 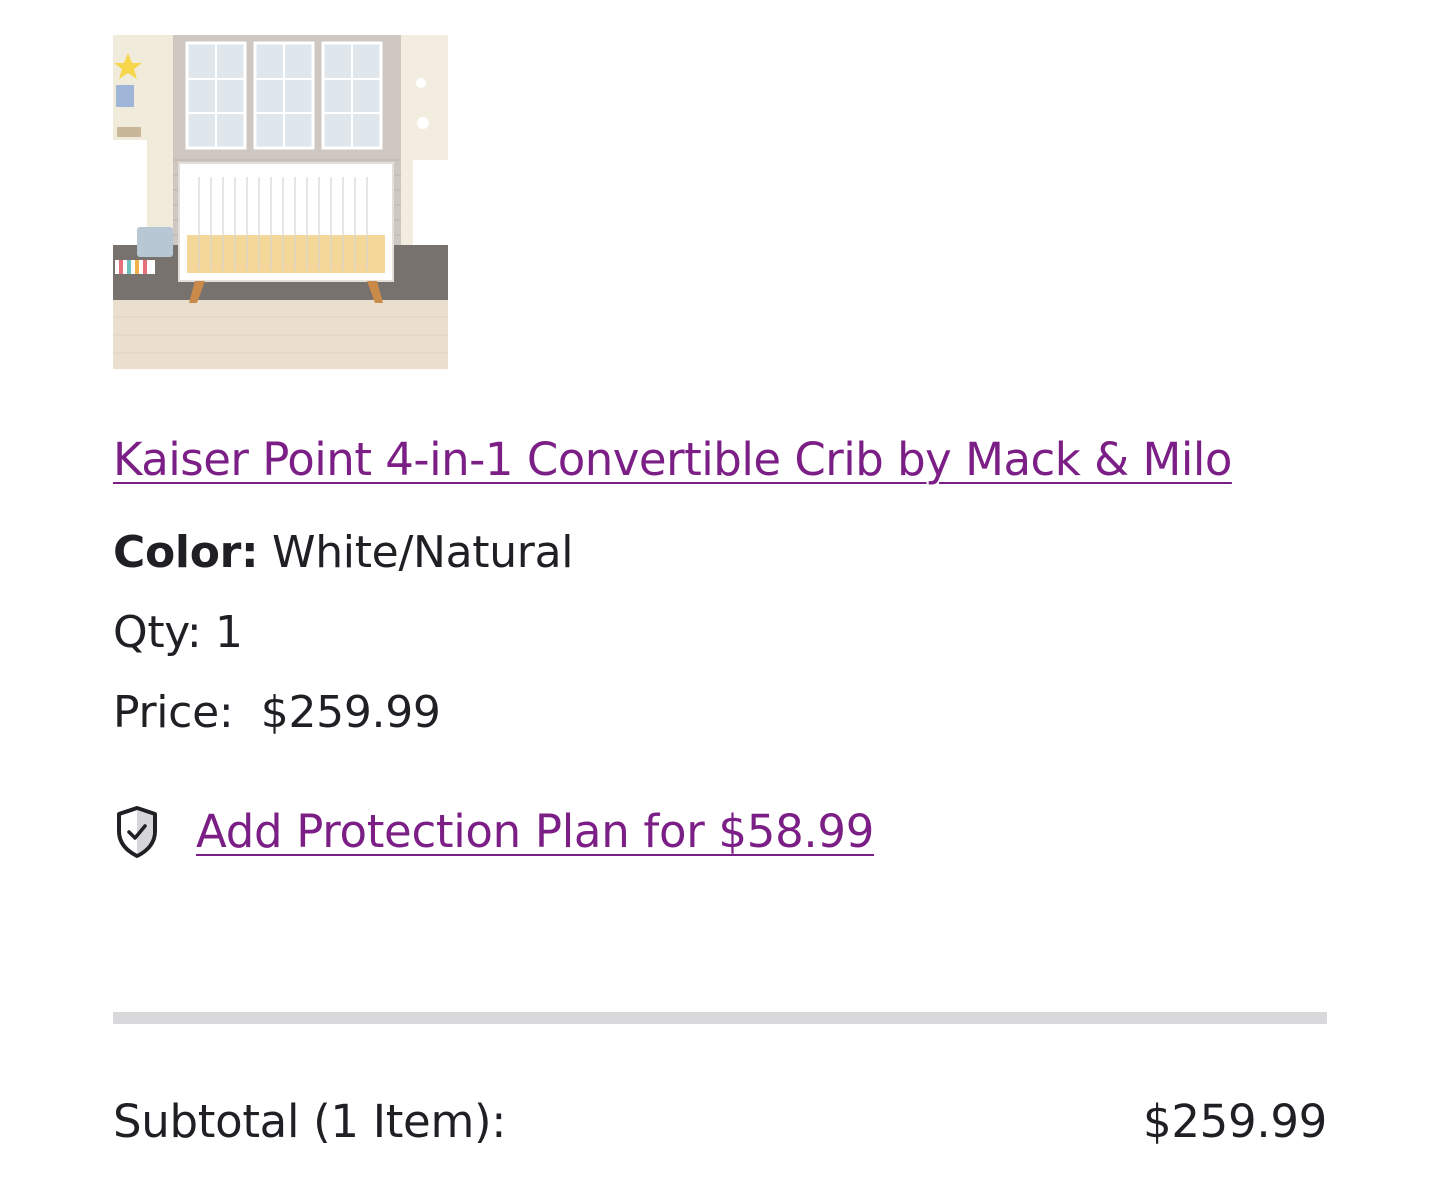 I want to click on color-value: White/Natural, so click(x=423, y=552).